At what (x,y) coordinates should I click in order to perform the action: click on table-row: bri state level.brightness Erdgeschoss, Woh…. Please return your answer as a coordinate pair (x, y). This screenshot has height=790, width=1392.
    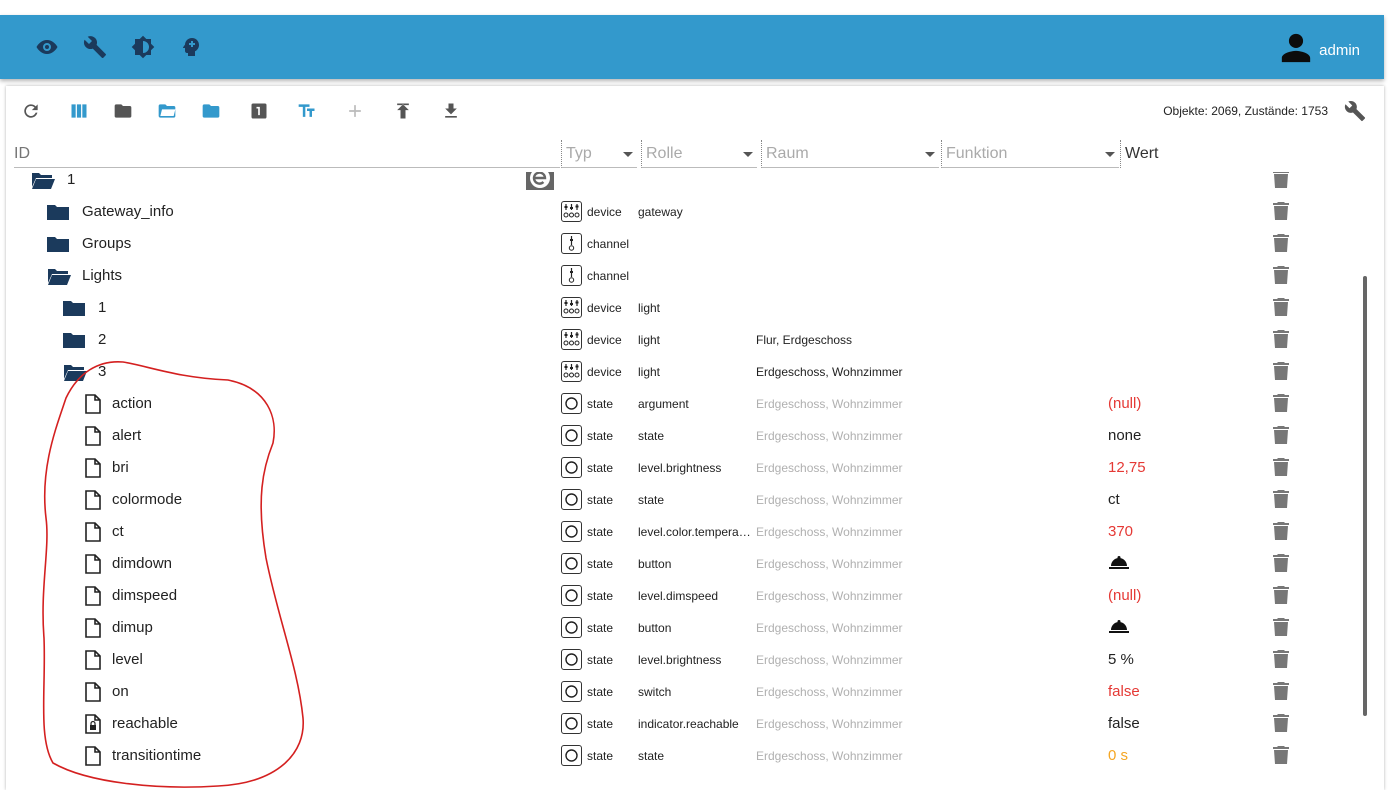
    Looking at the image, I should click on (686, 468).